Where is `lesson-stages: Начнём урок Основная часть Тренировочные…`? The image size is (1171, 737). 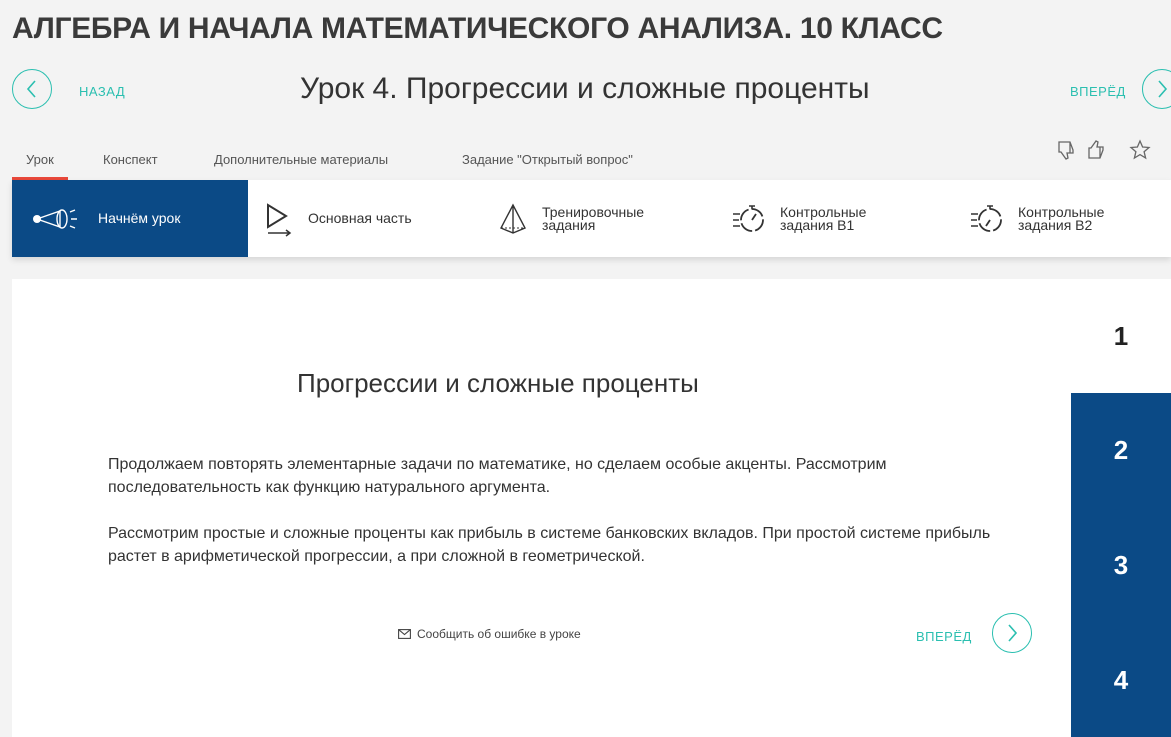
lesson-stages: Начнём урок Основная часть Тренировочные… is located at coordinates (591, 218).